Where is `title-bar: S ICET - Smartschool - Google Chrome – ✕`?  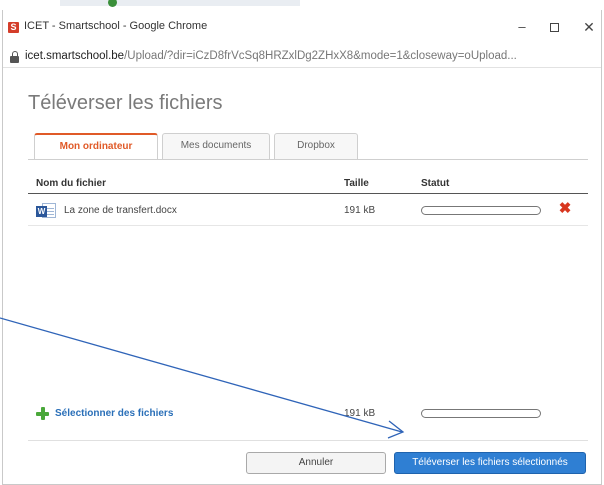
title-bar: S ICET - Smartschool - Google Chrome – ✕ is located at coordinates (302, 28).